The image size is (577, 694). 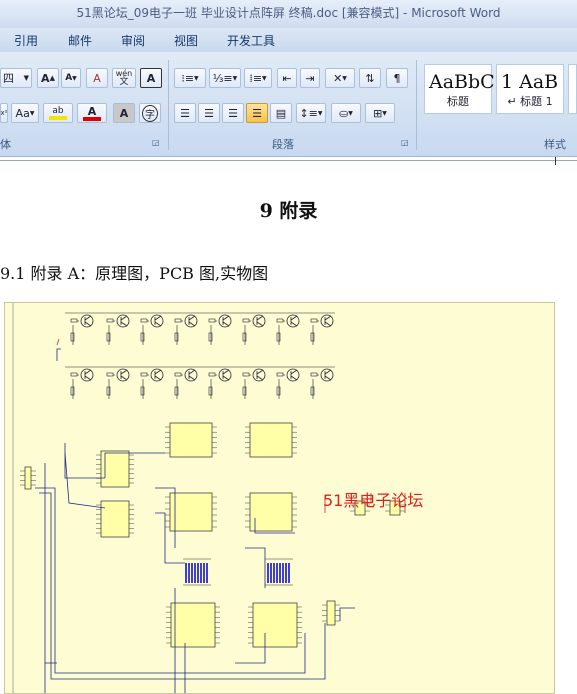 What do you see at coordinates (22, 113) in the screenshot?
I see `change-case-icon: Aa` at bounding box center [22, 113].